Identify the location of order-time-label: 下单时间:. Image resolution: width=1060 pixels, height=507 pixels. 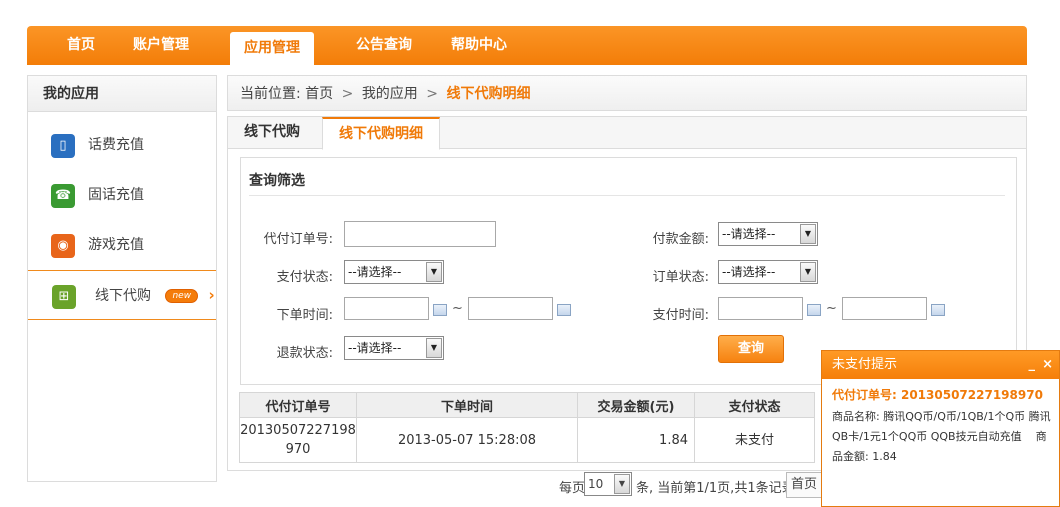
(304, 315).